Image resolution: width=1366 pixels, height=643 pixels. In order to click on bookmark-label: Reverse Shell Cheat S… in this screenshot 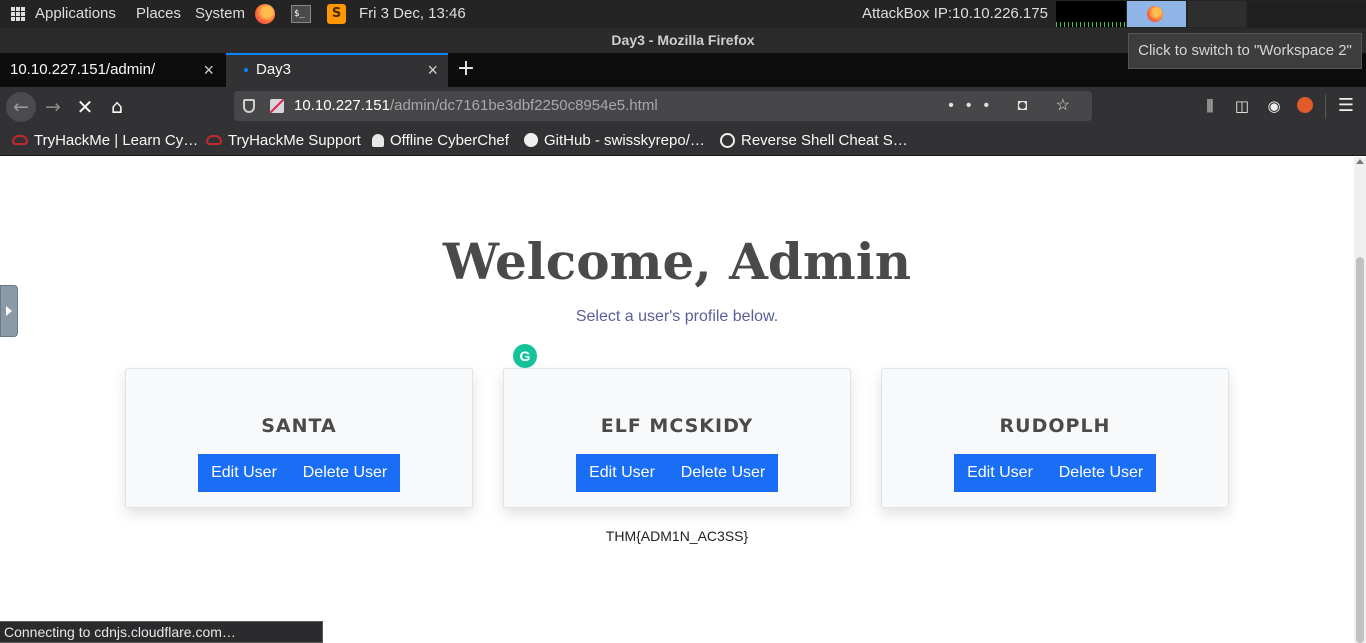, I will do `click(824, 140)`.